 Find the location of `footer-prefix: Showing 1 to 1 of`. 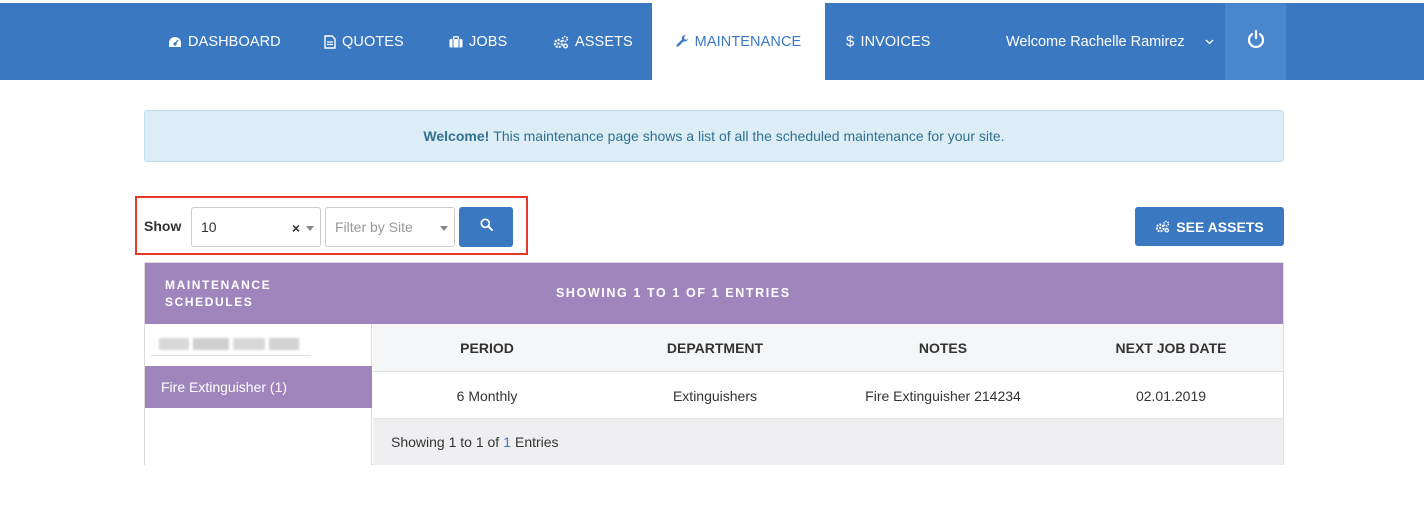

footer-prefix: Showing 1 to 1 of is located at coordinates (445, 442).